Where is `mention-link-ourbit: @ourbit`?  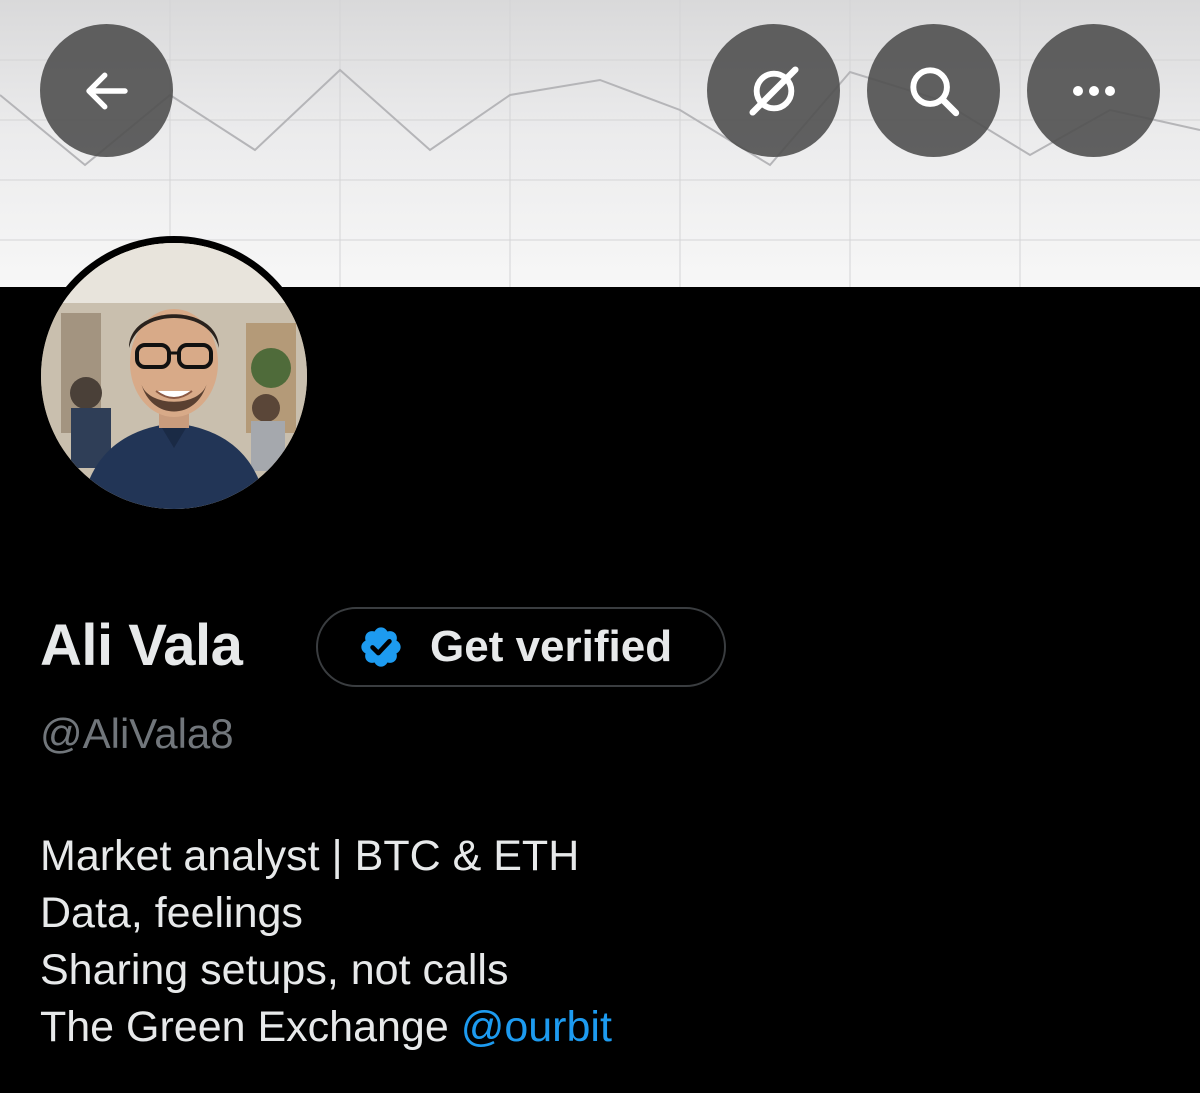
mention-link-ourbit: @ourbit is located at coordinates (536, 1027).